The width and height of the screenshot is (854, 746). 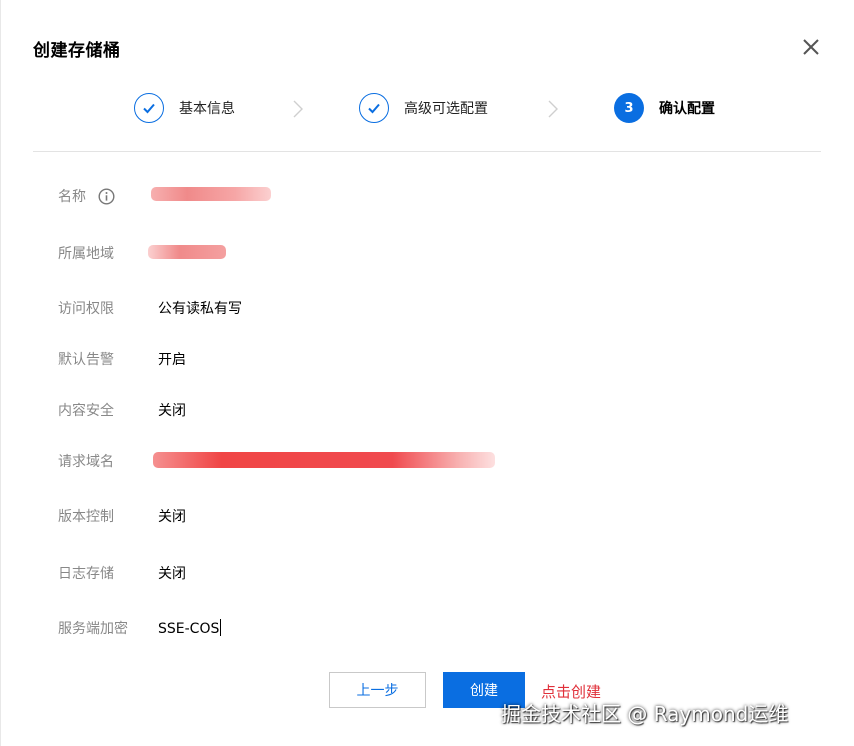 What do you see at coordinates (427, 151) in the screenshot?
I see `divider` at bounding box center [427, 151].